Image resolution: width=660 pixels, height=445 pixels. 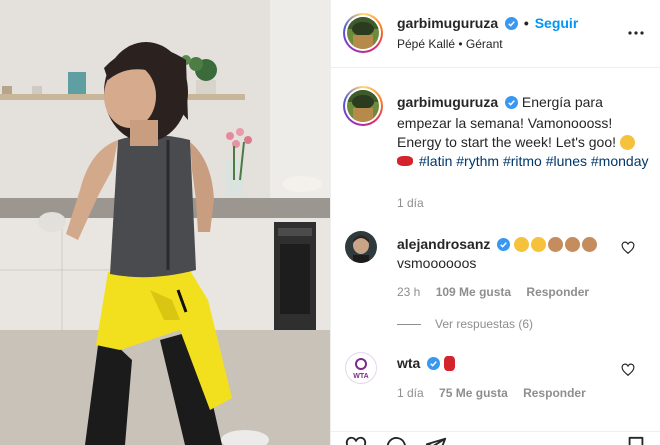 I want to click on commenter-line: alejandrosanz, so click(x=498, y=245).